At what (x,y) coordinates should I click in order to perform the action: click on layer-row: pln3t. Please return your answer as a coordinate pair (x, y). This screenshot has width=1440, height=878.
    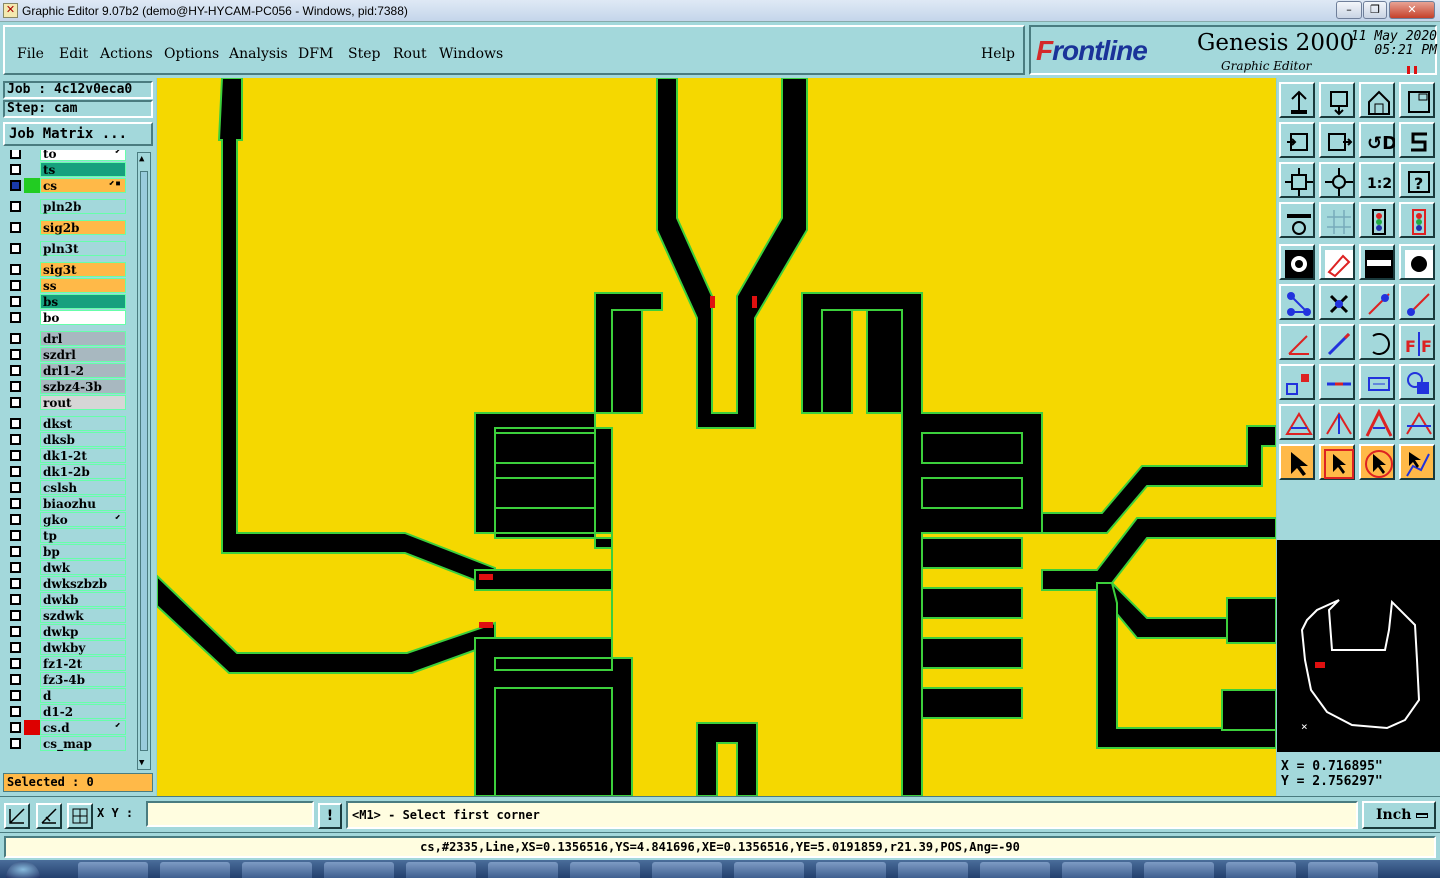
    Looking at the image, I should click on (65, 248).